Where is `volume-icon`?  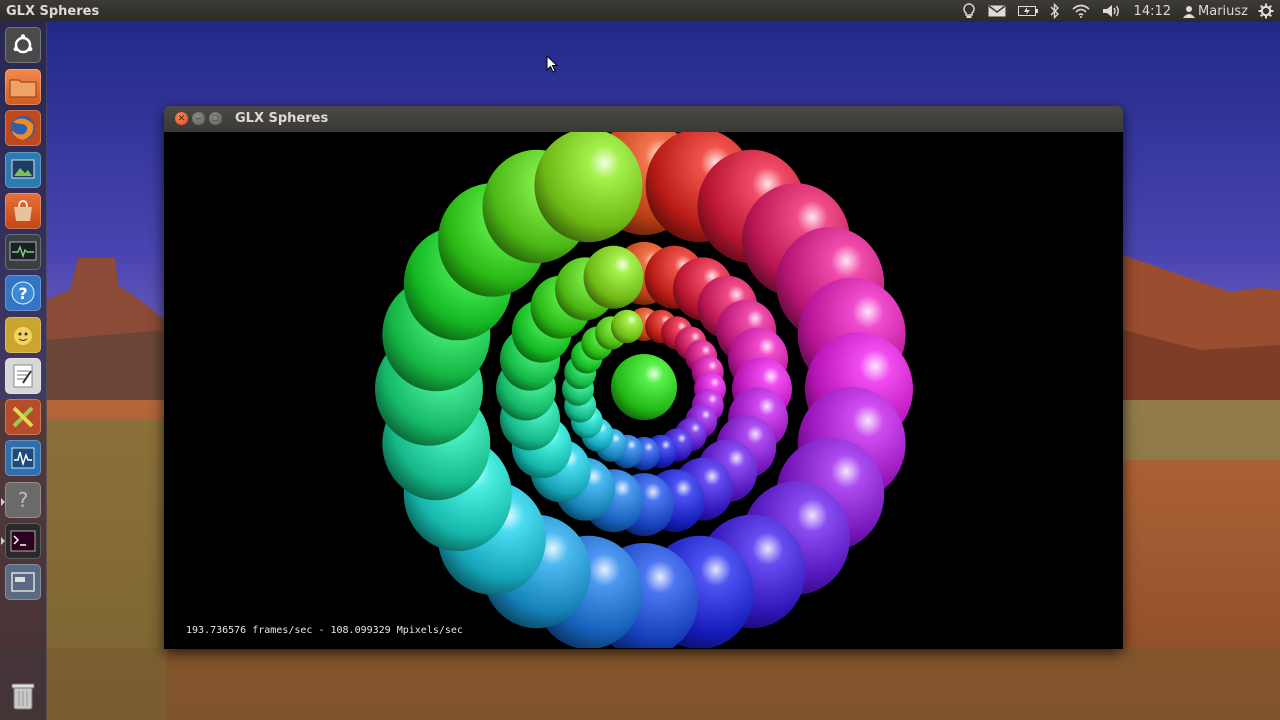 volume-icon is located at coordinates (1112, 11).